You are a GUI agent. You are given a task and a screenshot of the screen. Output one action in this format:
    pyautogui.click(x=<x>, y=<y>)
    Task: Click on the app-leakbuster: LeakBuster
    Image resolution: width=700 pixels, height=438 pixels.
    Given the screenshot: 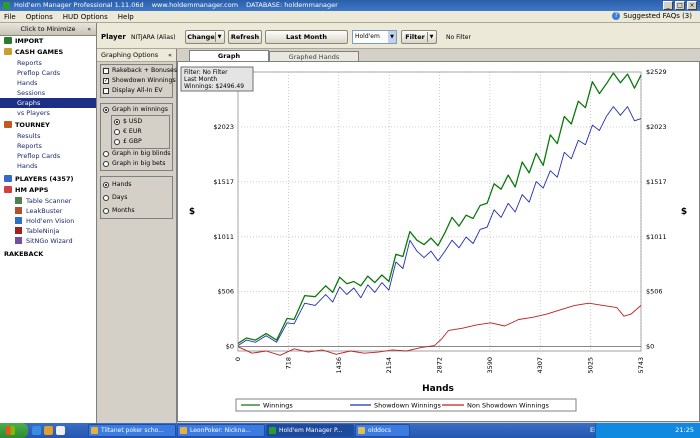 What is the action you would take?
    pyautogui.click(x=48, y=211)
    